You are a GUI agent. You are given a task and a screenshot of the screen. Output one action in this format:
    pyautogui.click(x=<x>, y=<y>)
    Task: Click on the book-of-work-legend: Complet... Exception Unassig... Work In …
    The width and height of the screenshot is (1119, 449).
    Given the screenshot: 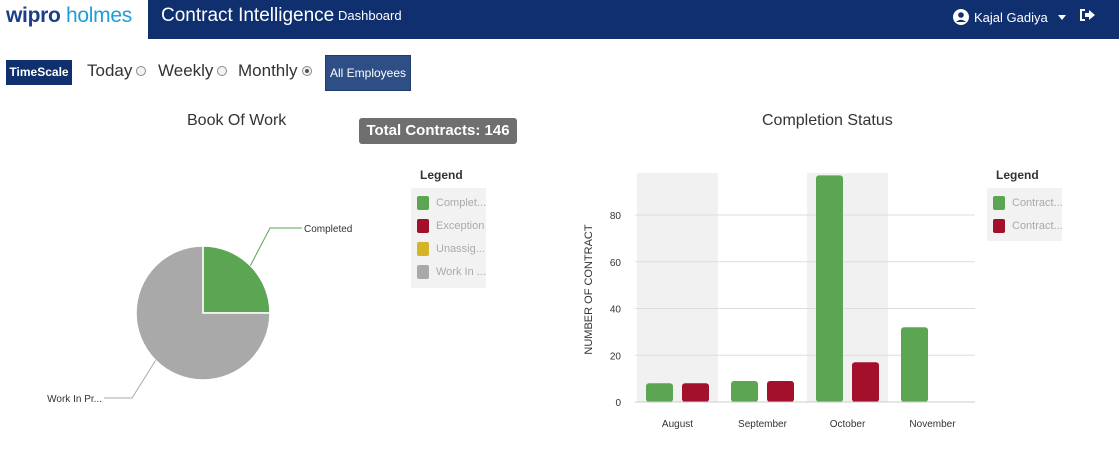 What is the action you would take?
    pyautogui.click(x=448, y=238)
    